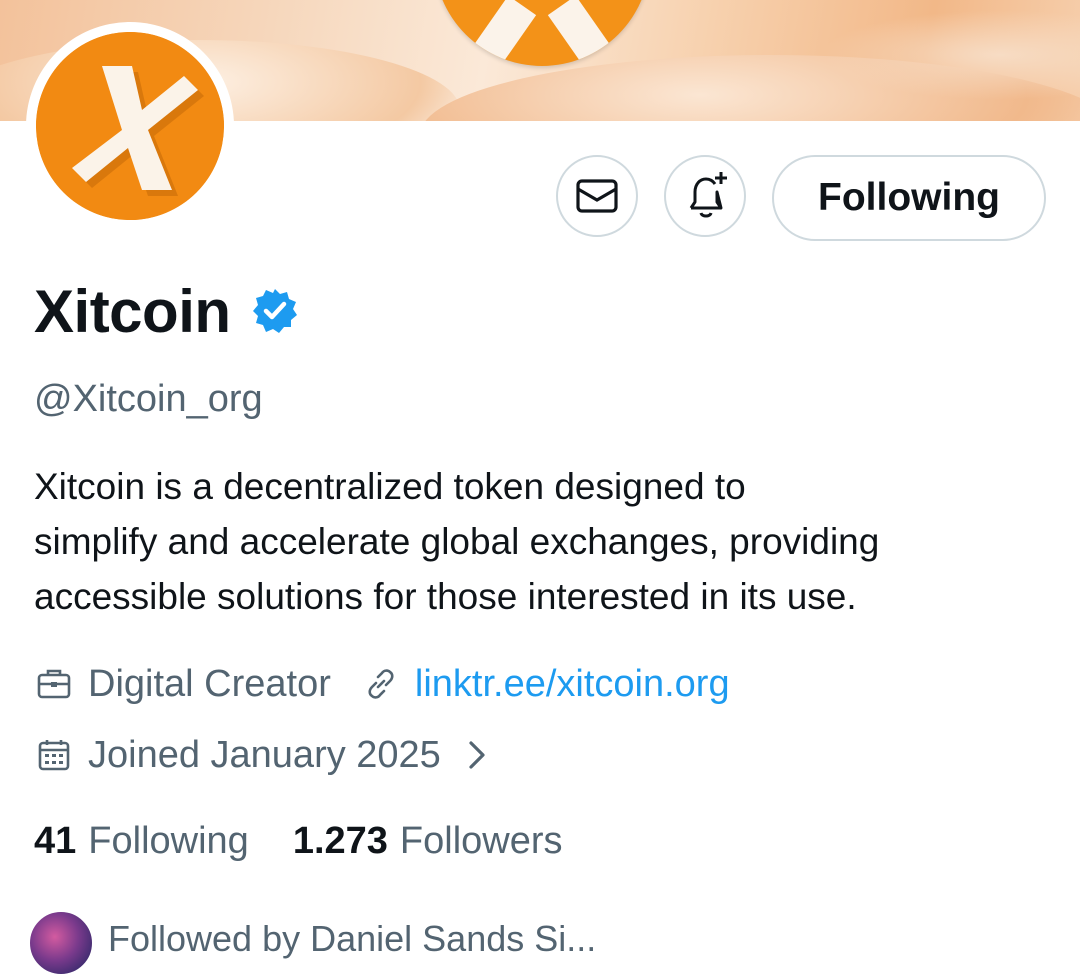 The width and height of the screenshot is (1080, 976). What do you see at coordinates (481, 840) in the screenshot?
I see `followers-label: Followers` at bounding box center [481, 840].